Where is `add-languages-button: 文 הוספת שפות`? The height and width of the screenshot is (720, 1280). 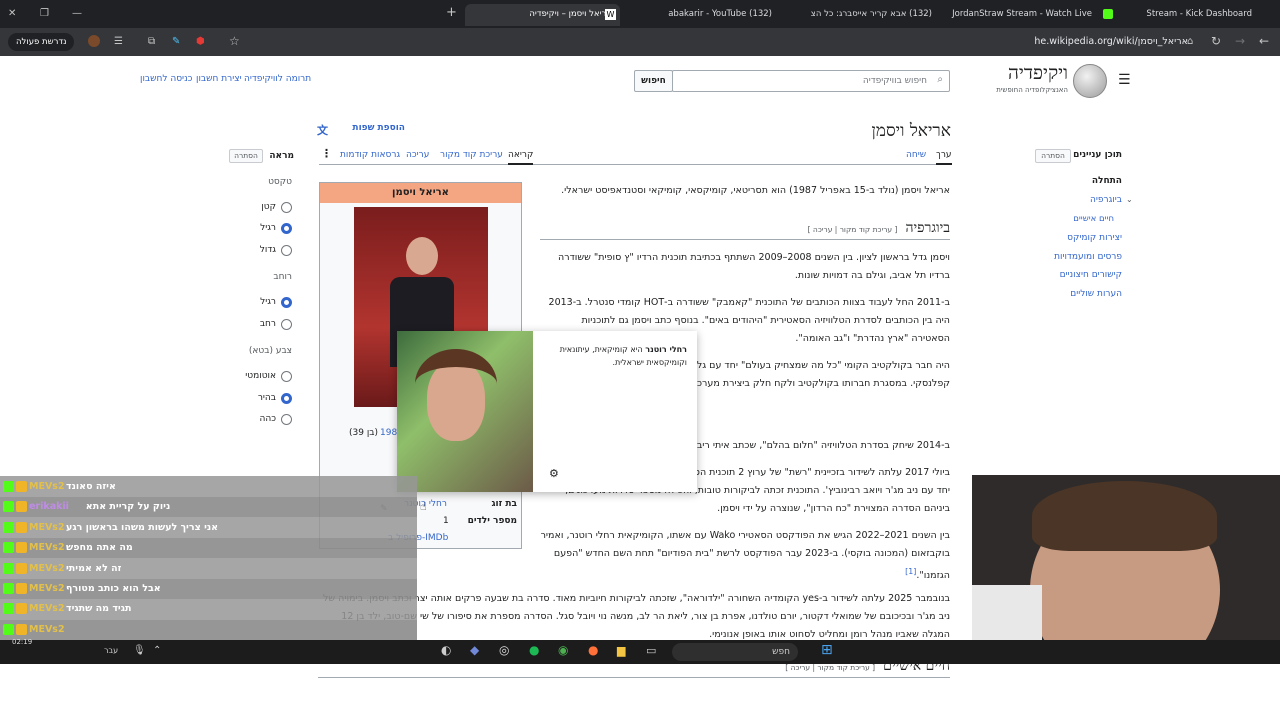 add-languages-button: 文 הוספת שפות is located at coordinates (361, 130).